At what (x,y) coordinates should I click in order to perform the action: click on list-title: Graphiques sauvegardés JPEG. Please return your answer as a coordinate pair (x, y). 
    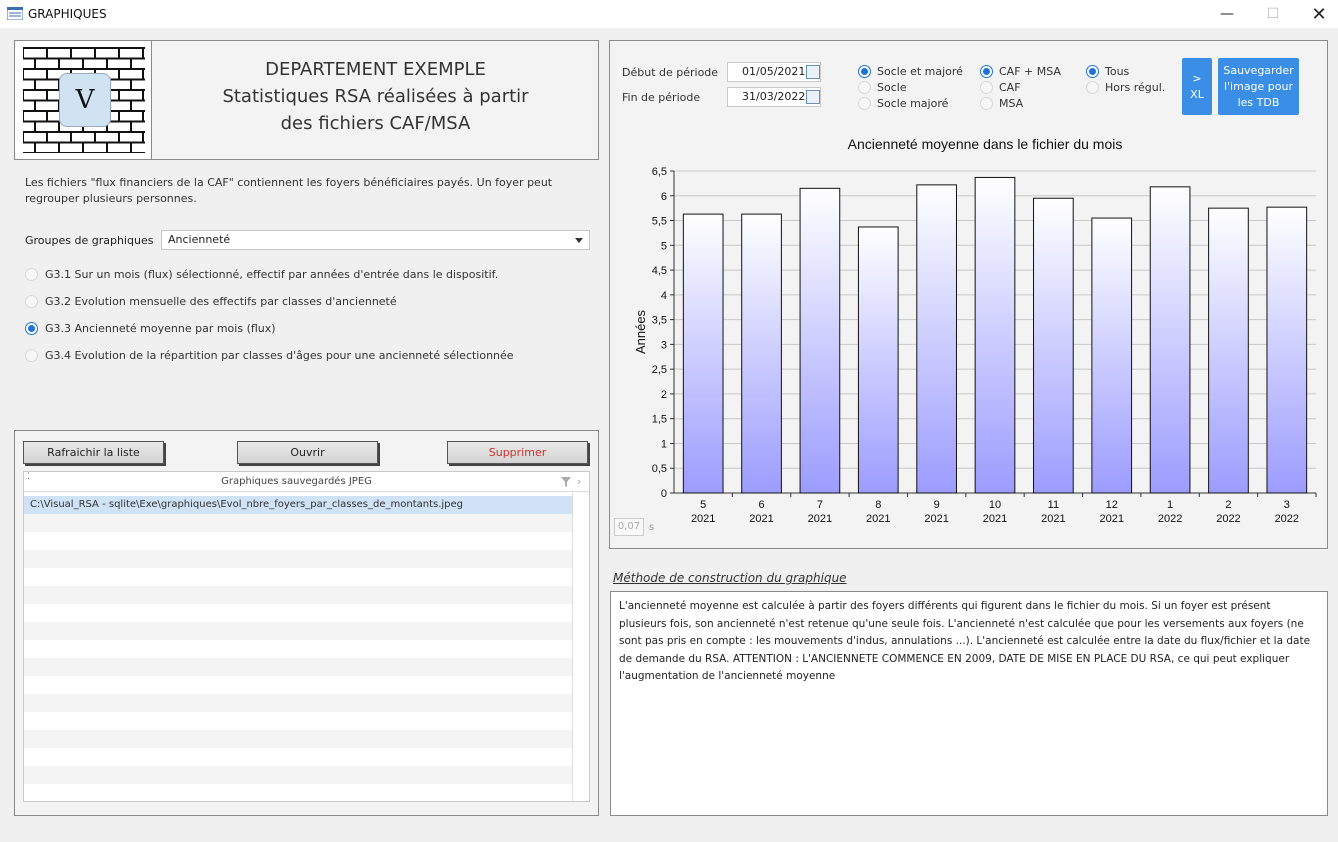
    Looking at the image, I should click on (296, 481).